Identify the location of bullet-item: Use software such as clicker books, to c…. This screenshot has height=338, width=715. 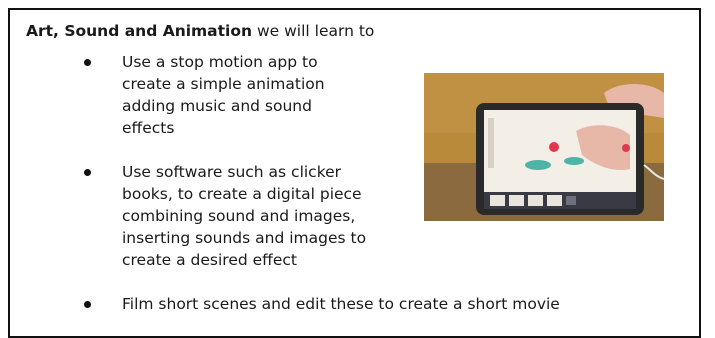
(244, 216).